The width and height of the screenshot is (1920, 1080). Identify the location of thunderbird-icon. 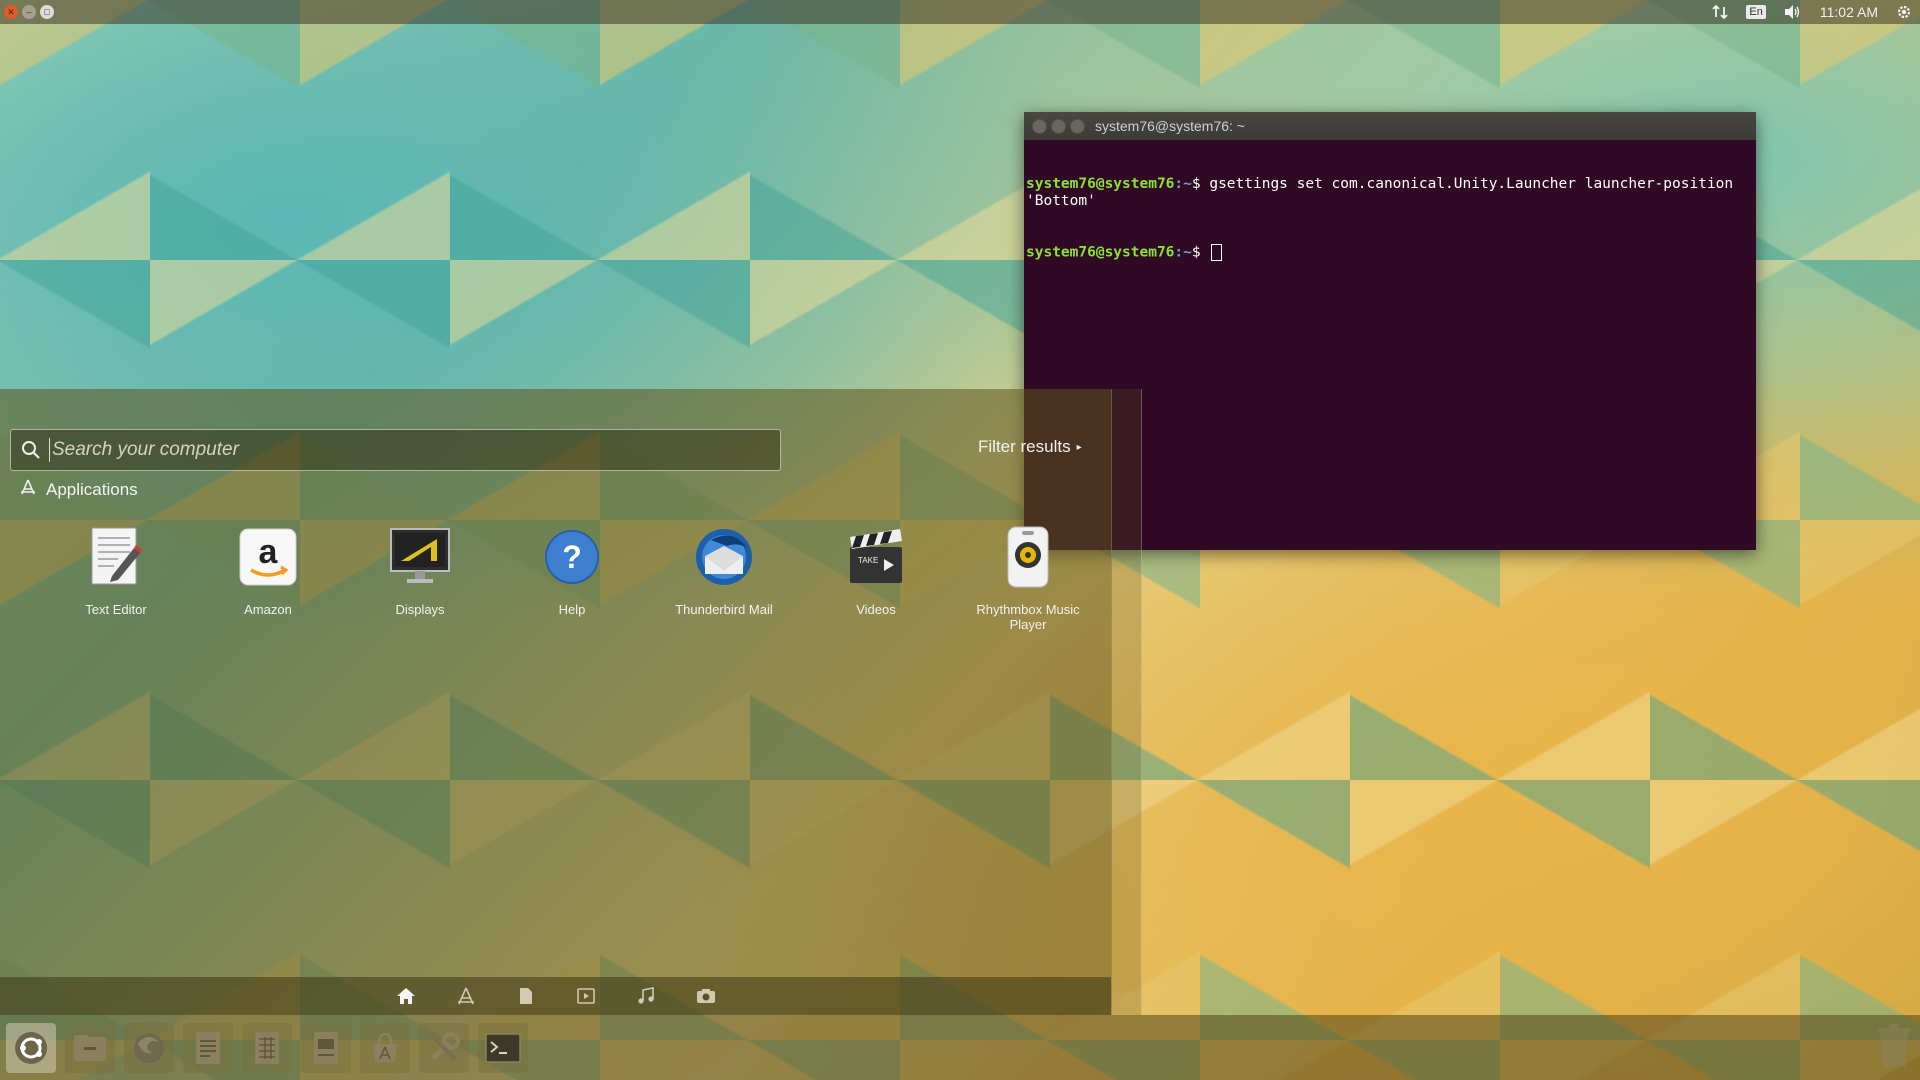
(724, 557).